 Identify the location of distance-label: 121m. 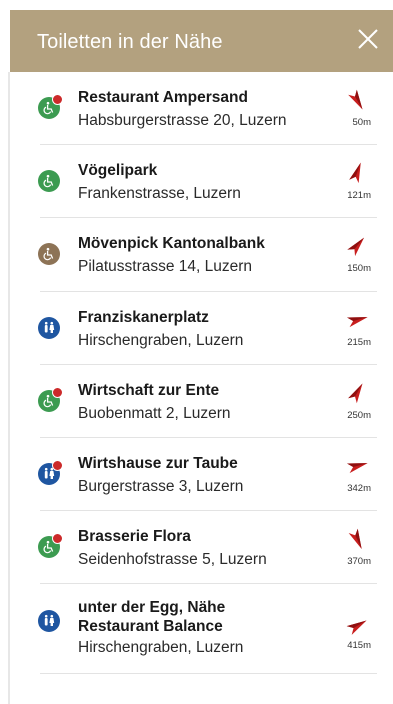
(359, 195).